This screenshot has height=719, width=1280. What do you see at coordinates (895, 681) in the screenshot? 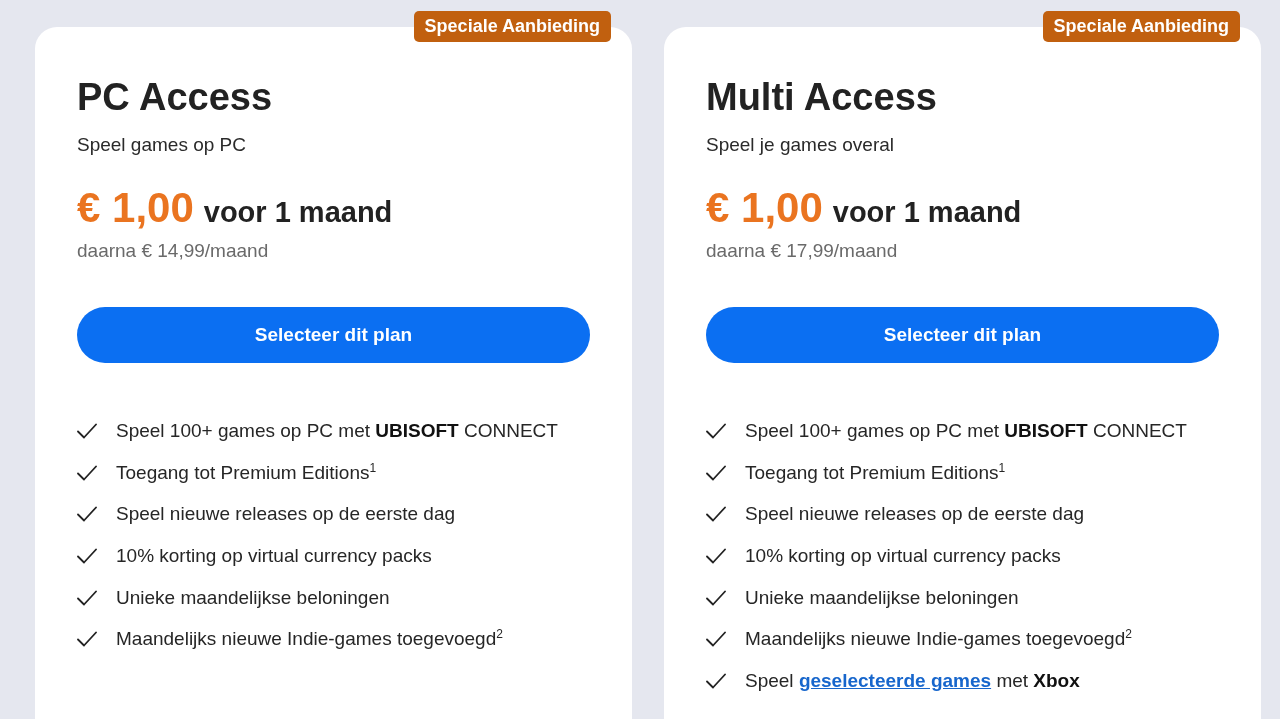
I see `link: geselecteerde games` at bounding box center [895, 681].